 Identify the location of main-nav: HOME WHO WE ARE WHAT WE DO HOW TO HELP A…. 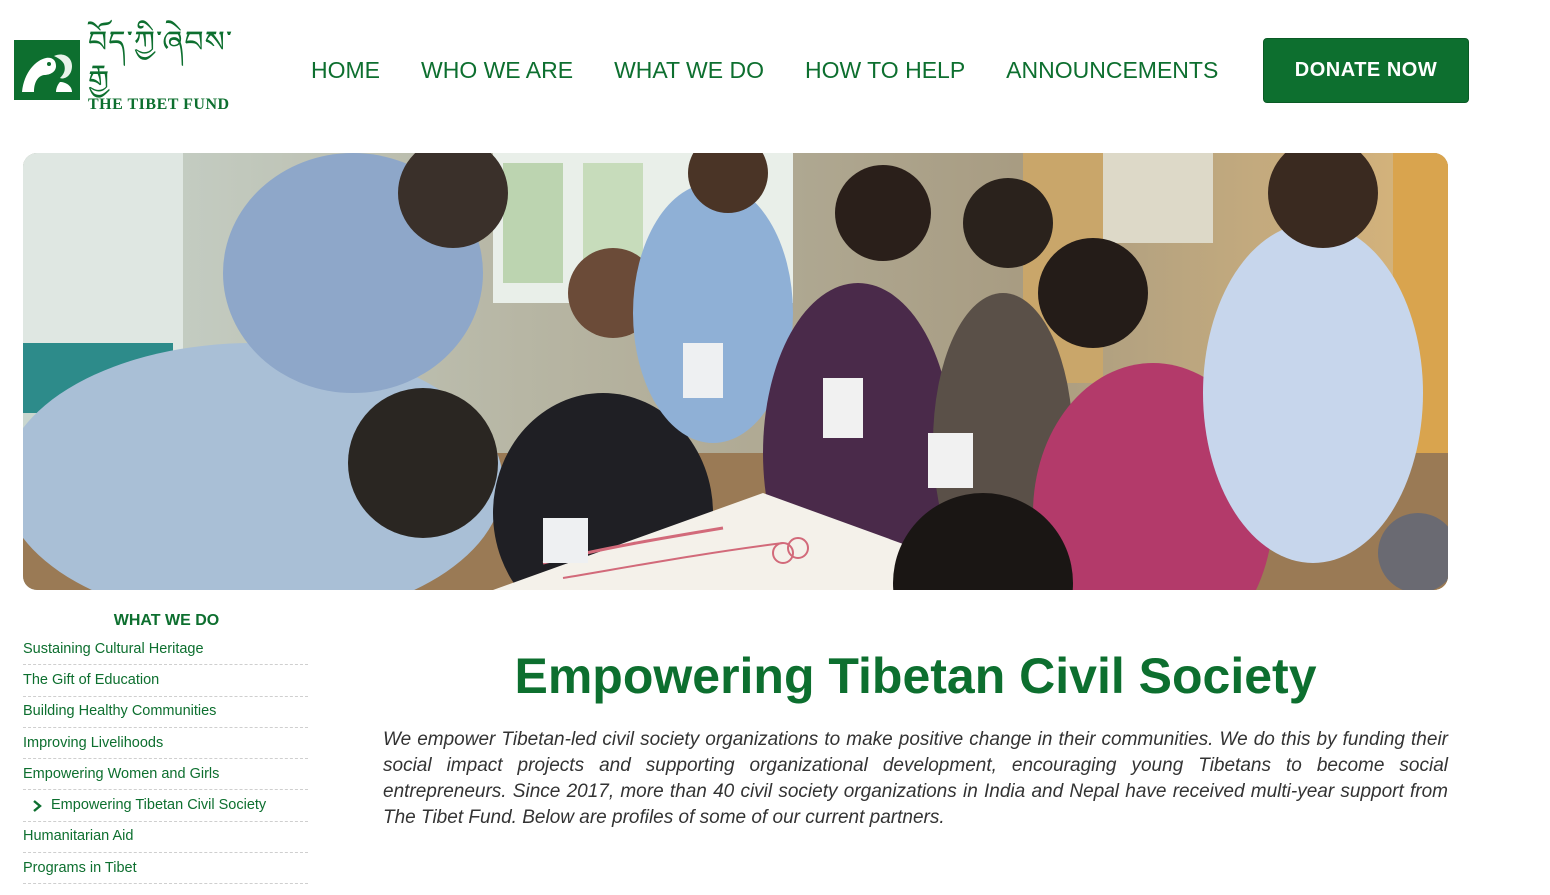
(764, 70).